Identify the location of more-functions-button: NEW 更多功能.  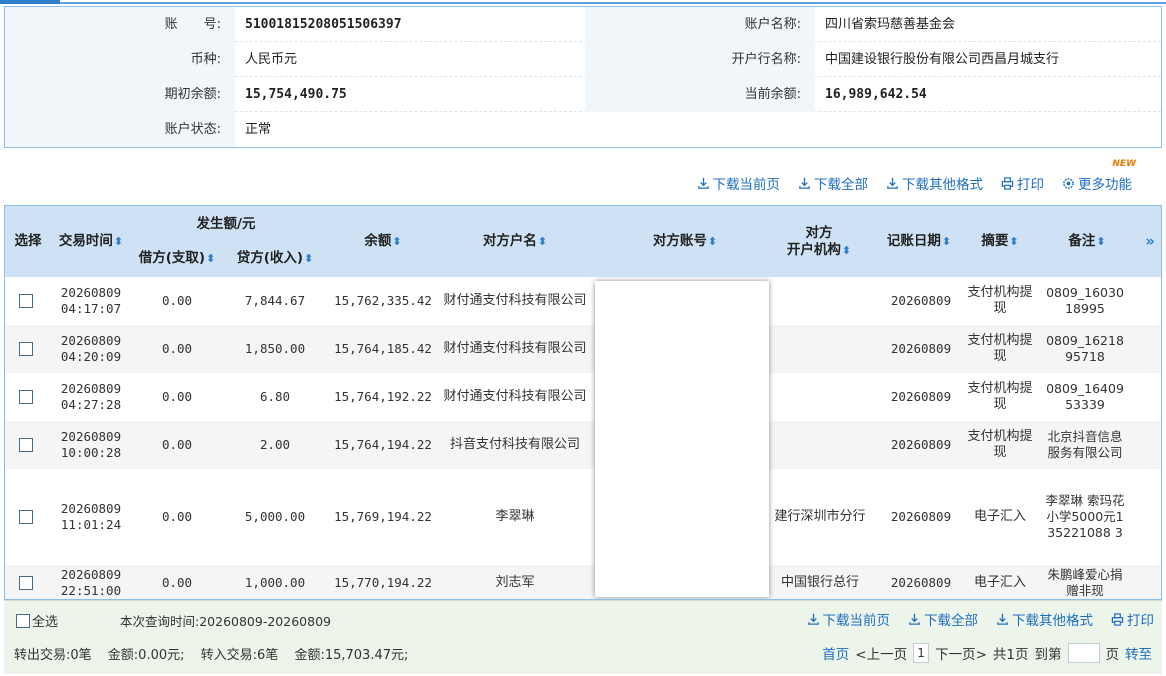
(1099, 176).